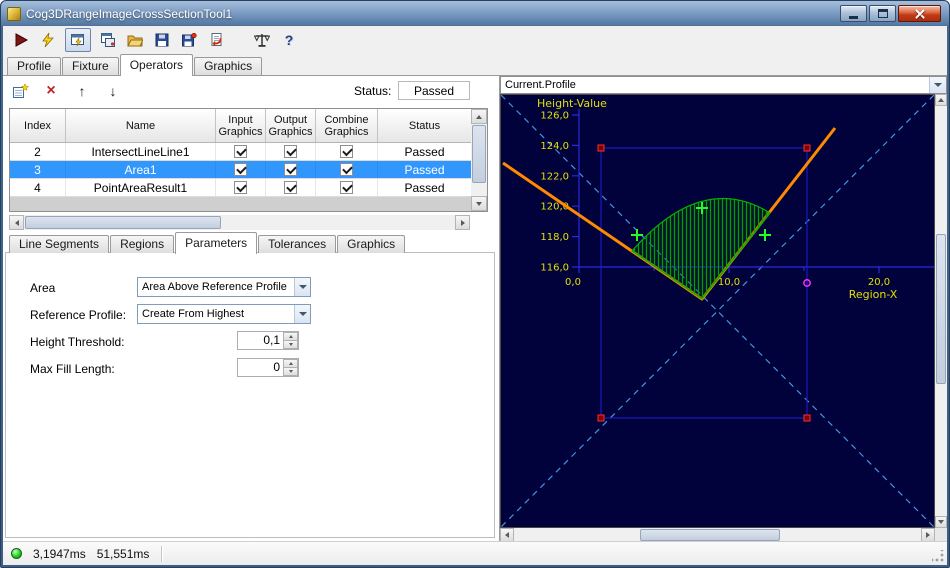 This screenshot has height=568, width=950. Describe the element at coordinates (573, 282) in the screenshot. I see `x-tick-label: 0,0` at that location.